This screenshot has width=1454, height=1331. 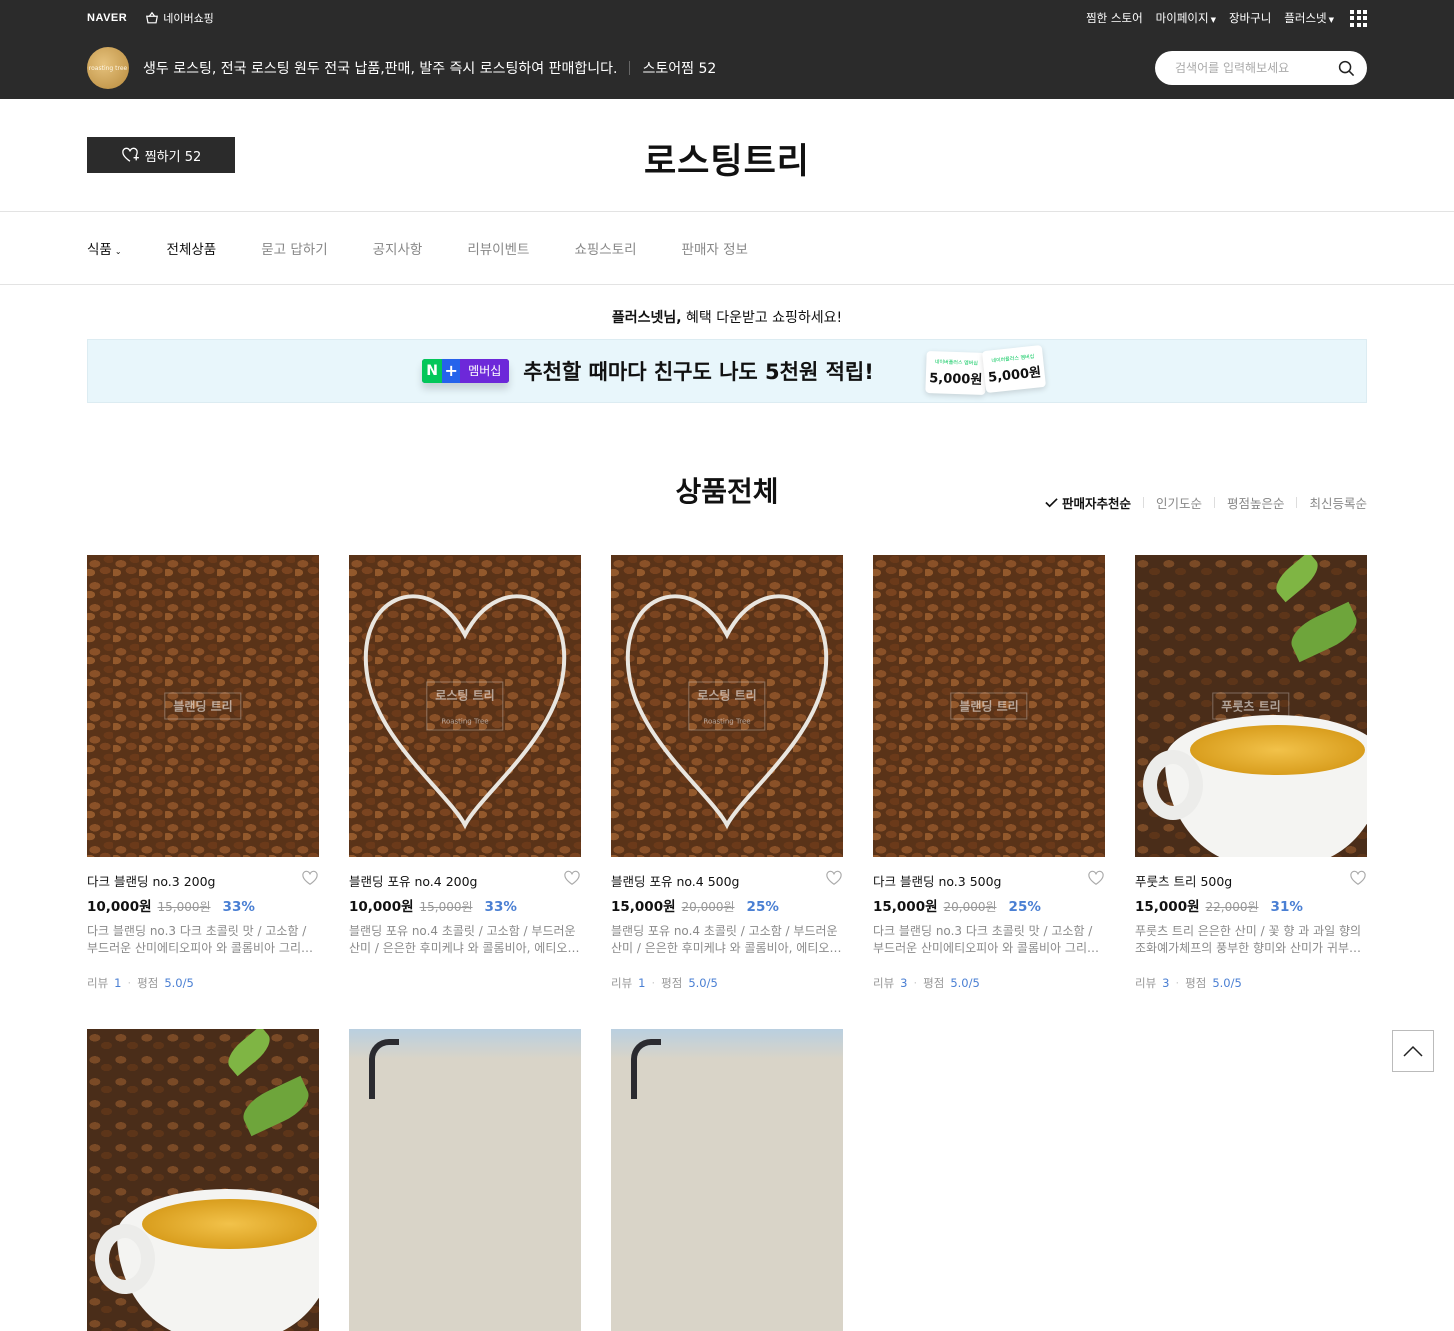 I want to click on category-tab: 쇼핑스토리, so click(x=605, y=248).